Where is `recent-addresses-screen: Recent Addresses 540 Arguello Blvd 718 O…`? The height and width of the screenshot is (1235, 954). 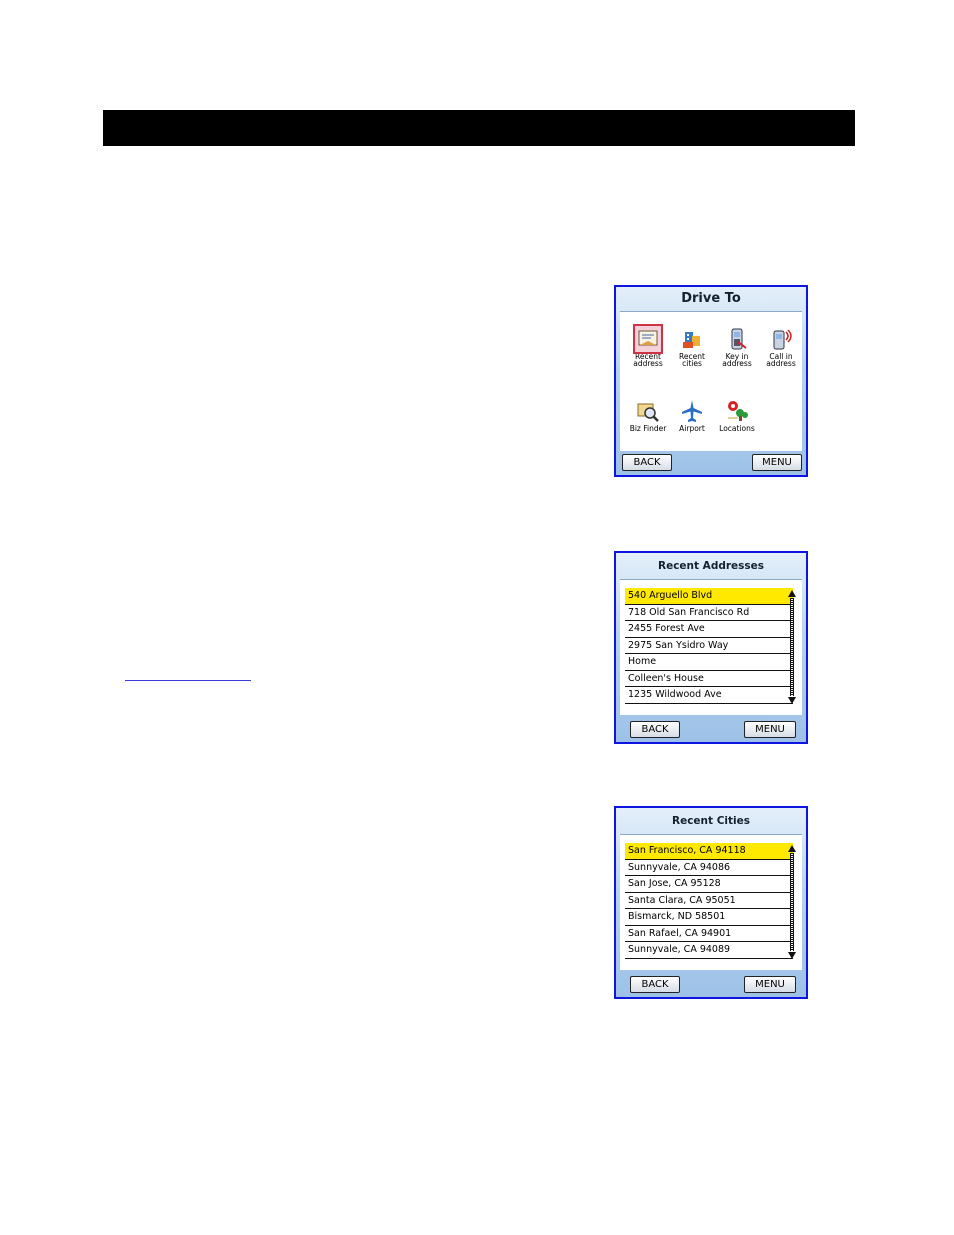
recent-addresses-screen: Recent Addresses 540 Arguello Blvd 718 O… is located at coordinates (711, 647).